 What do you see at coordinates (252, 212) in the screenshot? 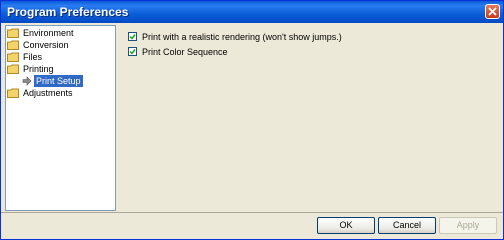
I see `button-divider` at bounding box center [252, 212].